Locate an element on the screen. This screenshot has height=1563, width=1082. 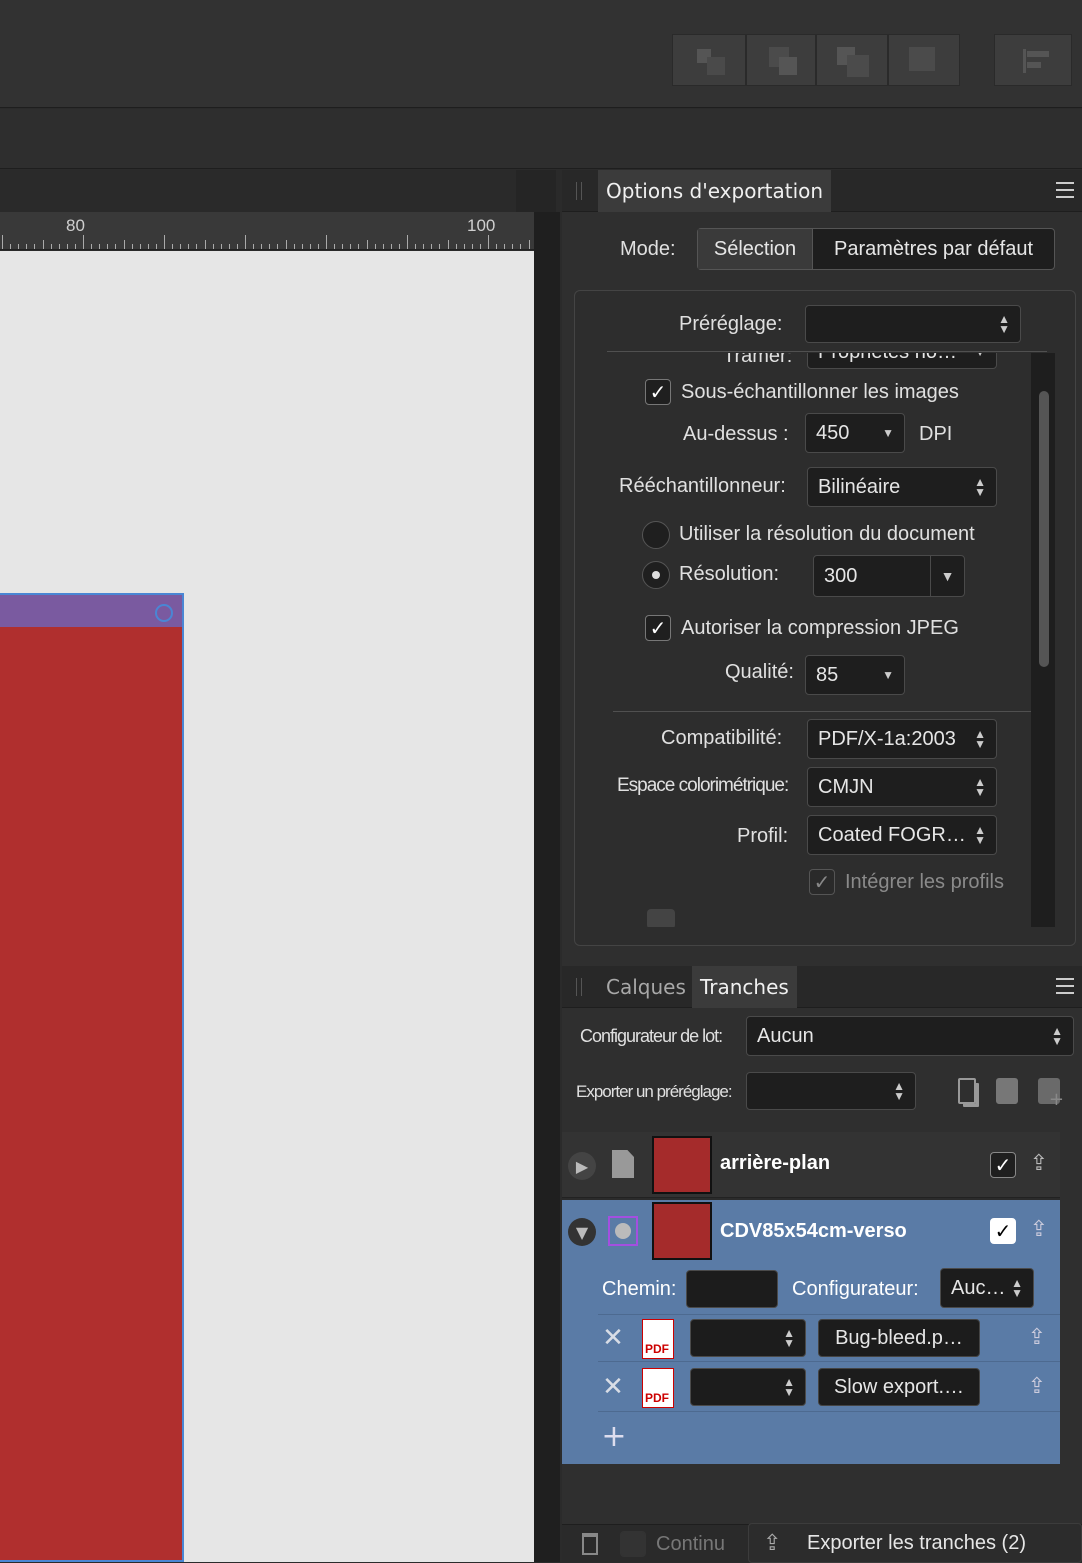
use-doc-resolution-radio is located at coordinates (656, 535).